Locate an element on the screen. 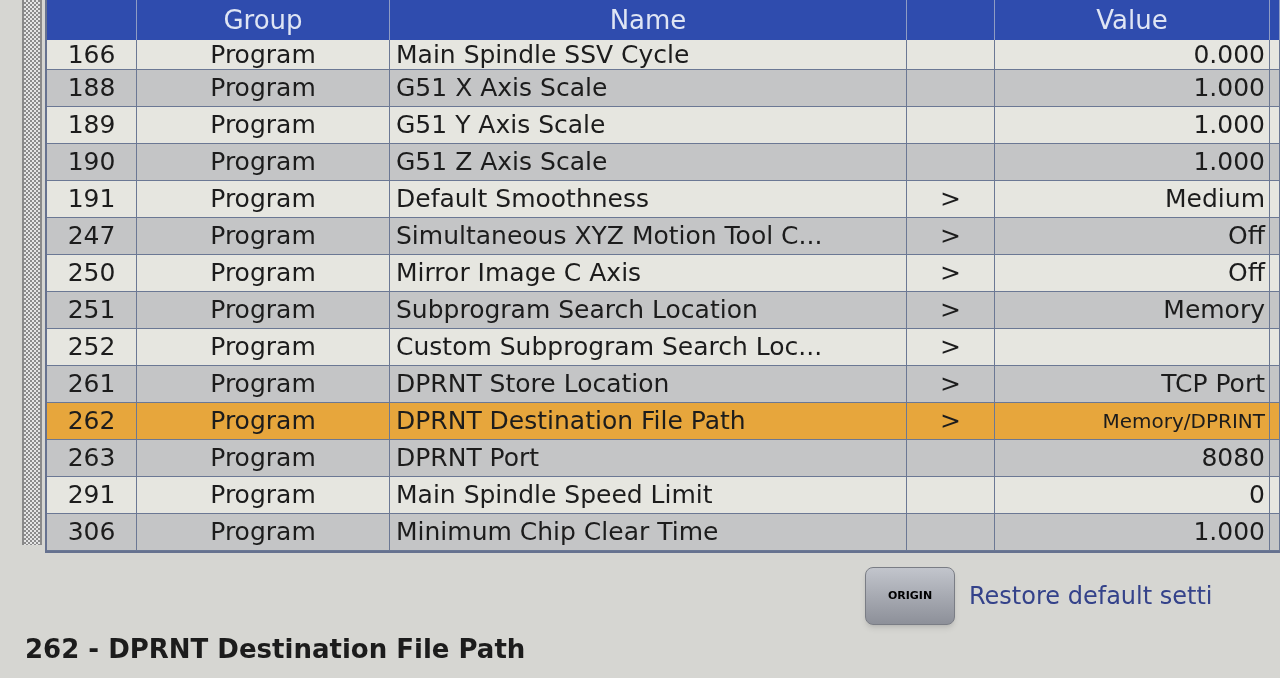  column-header: Value is located at coordinates (1132, 20).